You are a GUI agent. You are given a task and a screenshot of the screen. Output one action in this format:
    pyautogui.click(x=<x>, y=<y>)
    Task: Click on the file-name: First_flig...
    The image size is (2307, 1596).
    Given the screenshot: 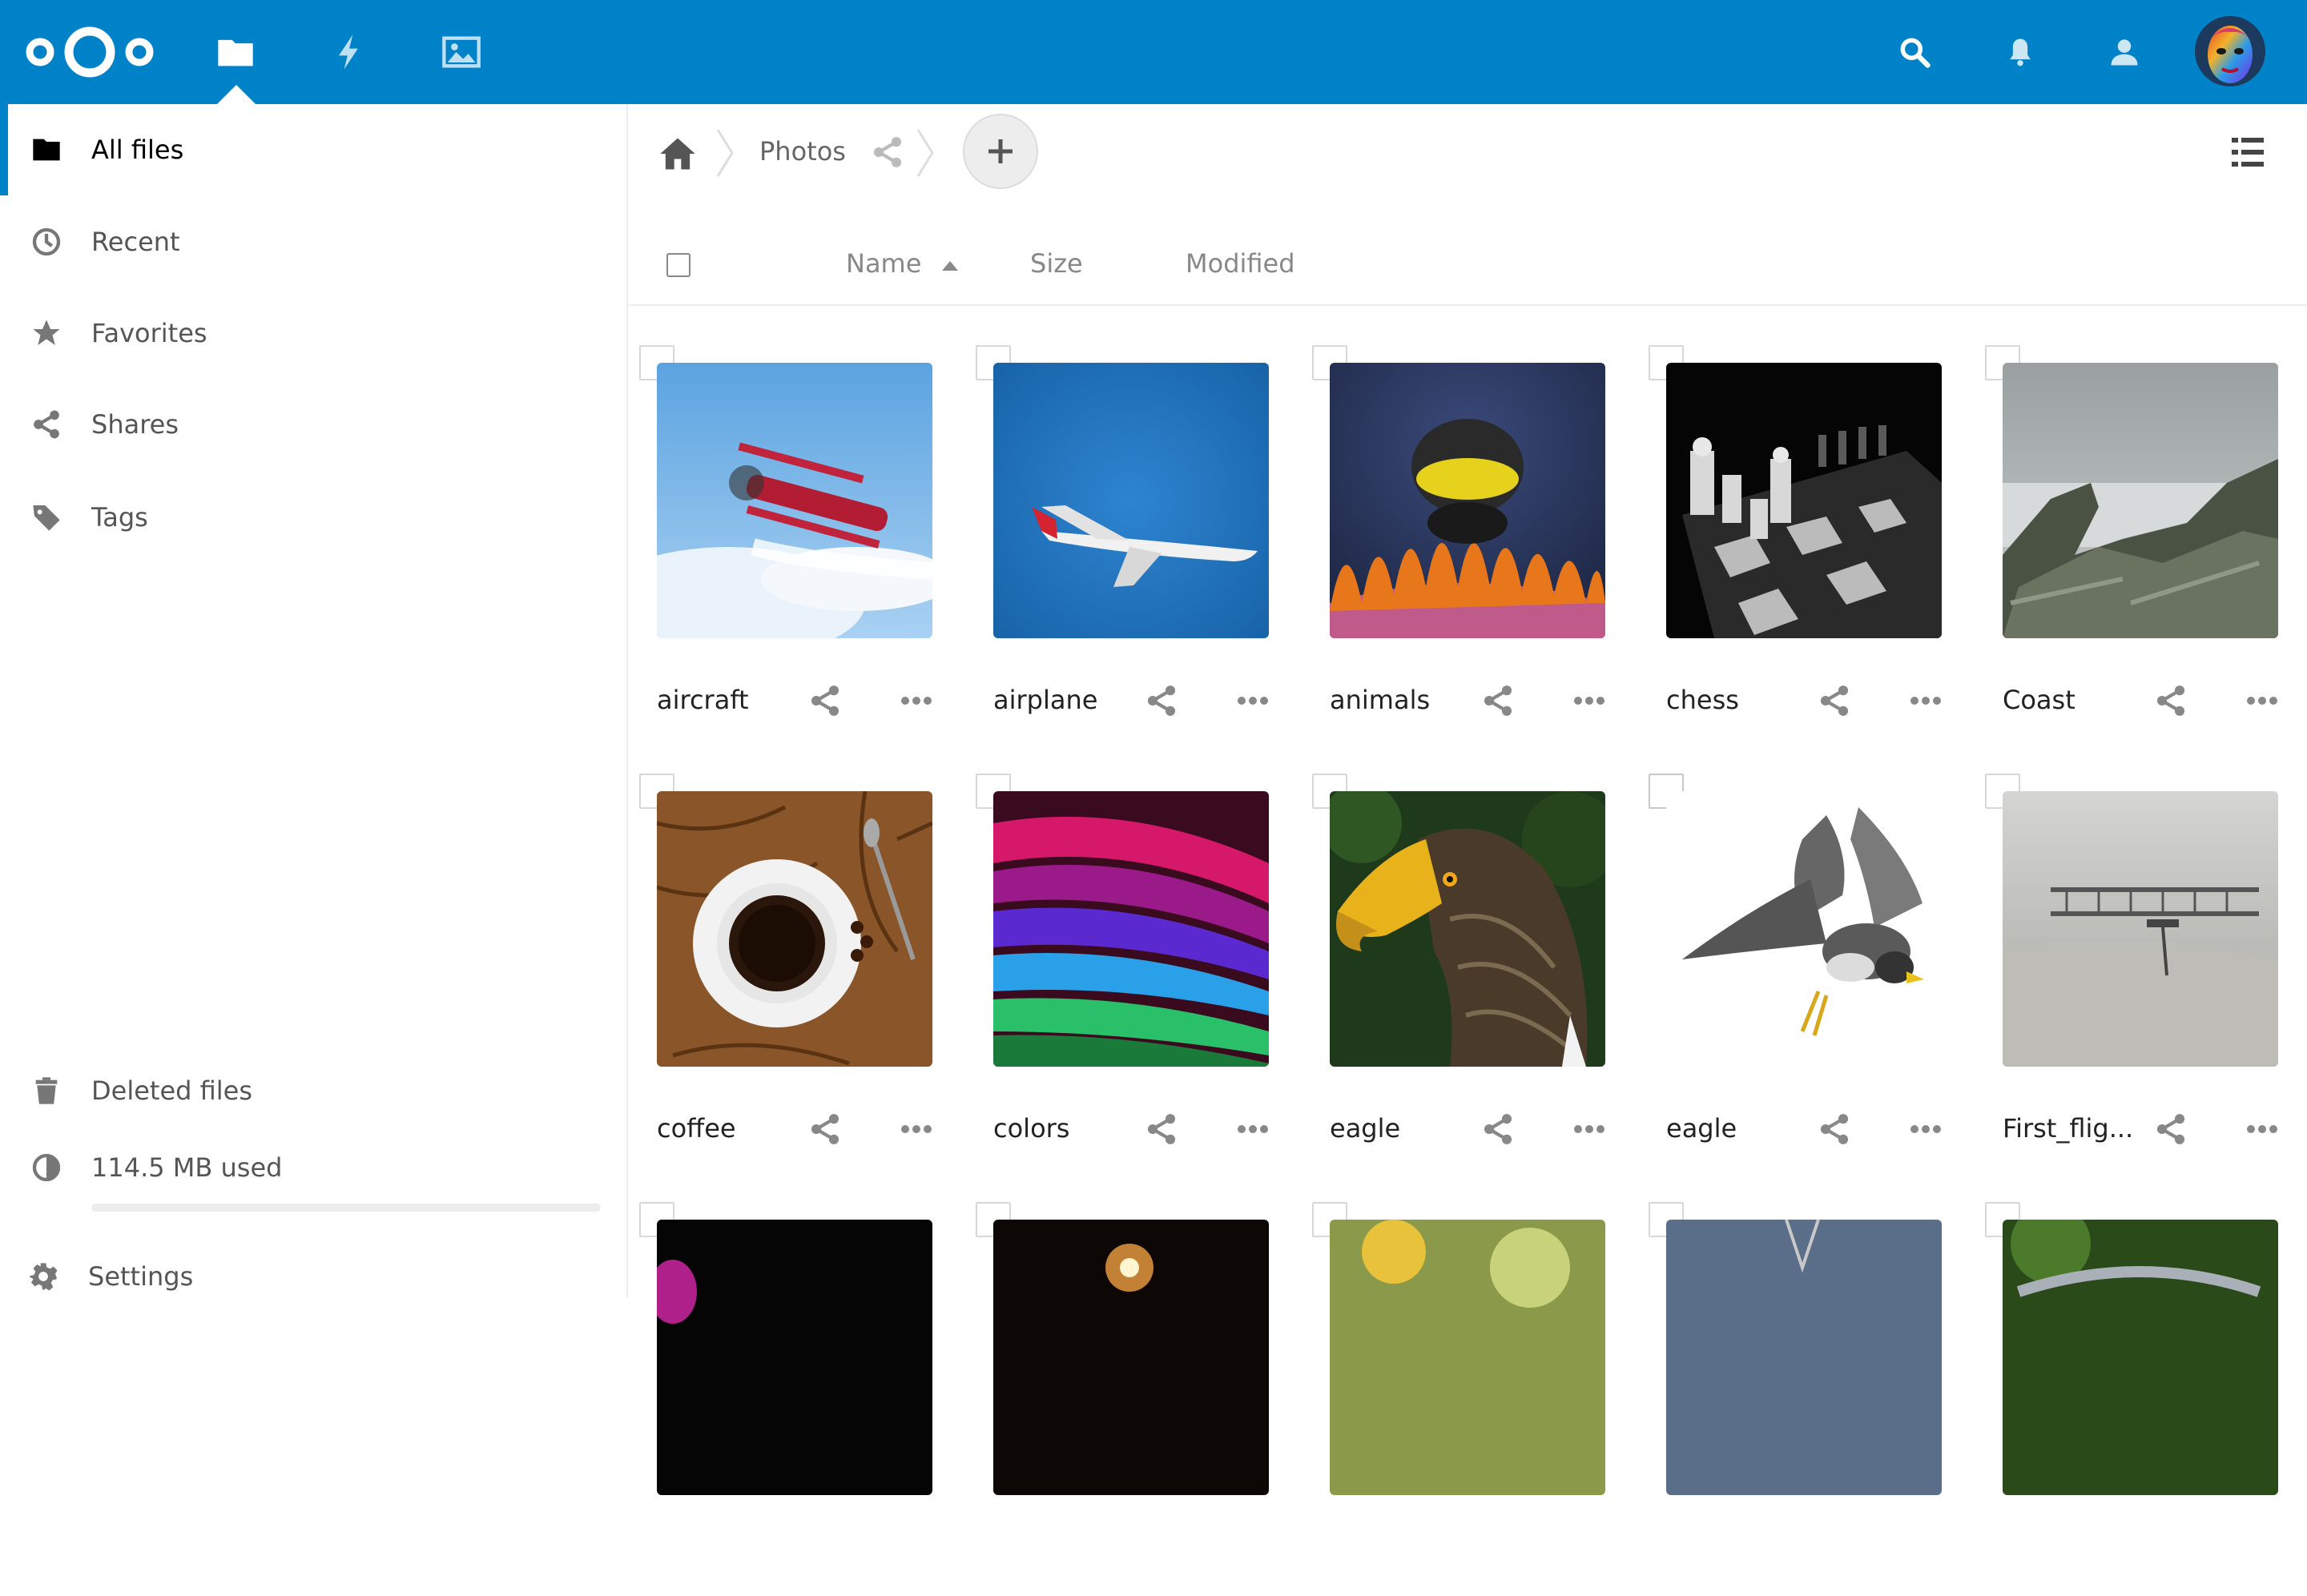 What is the action you would take?
    pyautogui.click(x=2068, y=1128)
    